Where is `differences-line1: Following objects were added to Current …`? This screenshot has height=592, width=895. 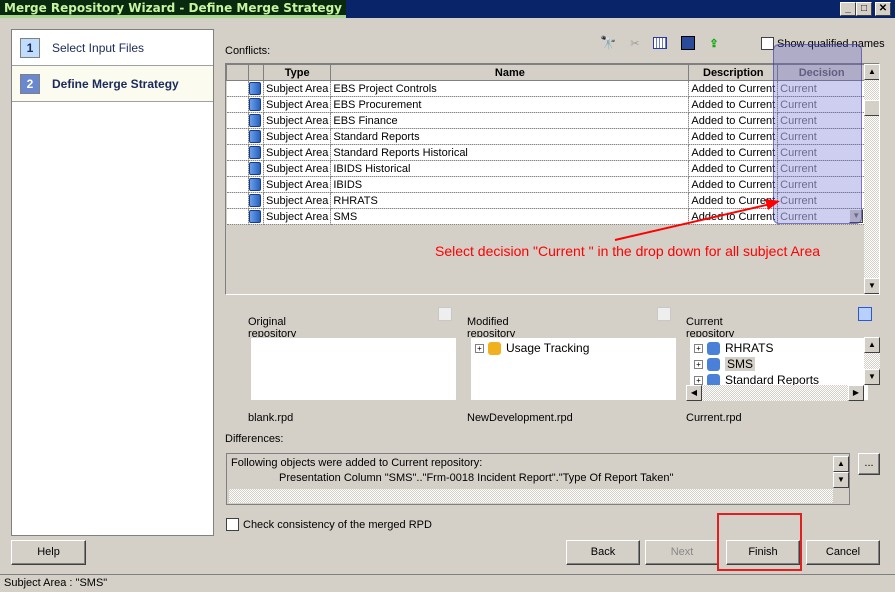
differences-line1: Following objects were added to Current … is located at coordinates (357, 463).